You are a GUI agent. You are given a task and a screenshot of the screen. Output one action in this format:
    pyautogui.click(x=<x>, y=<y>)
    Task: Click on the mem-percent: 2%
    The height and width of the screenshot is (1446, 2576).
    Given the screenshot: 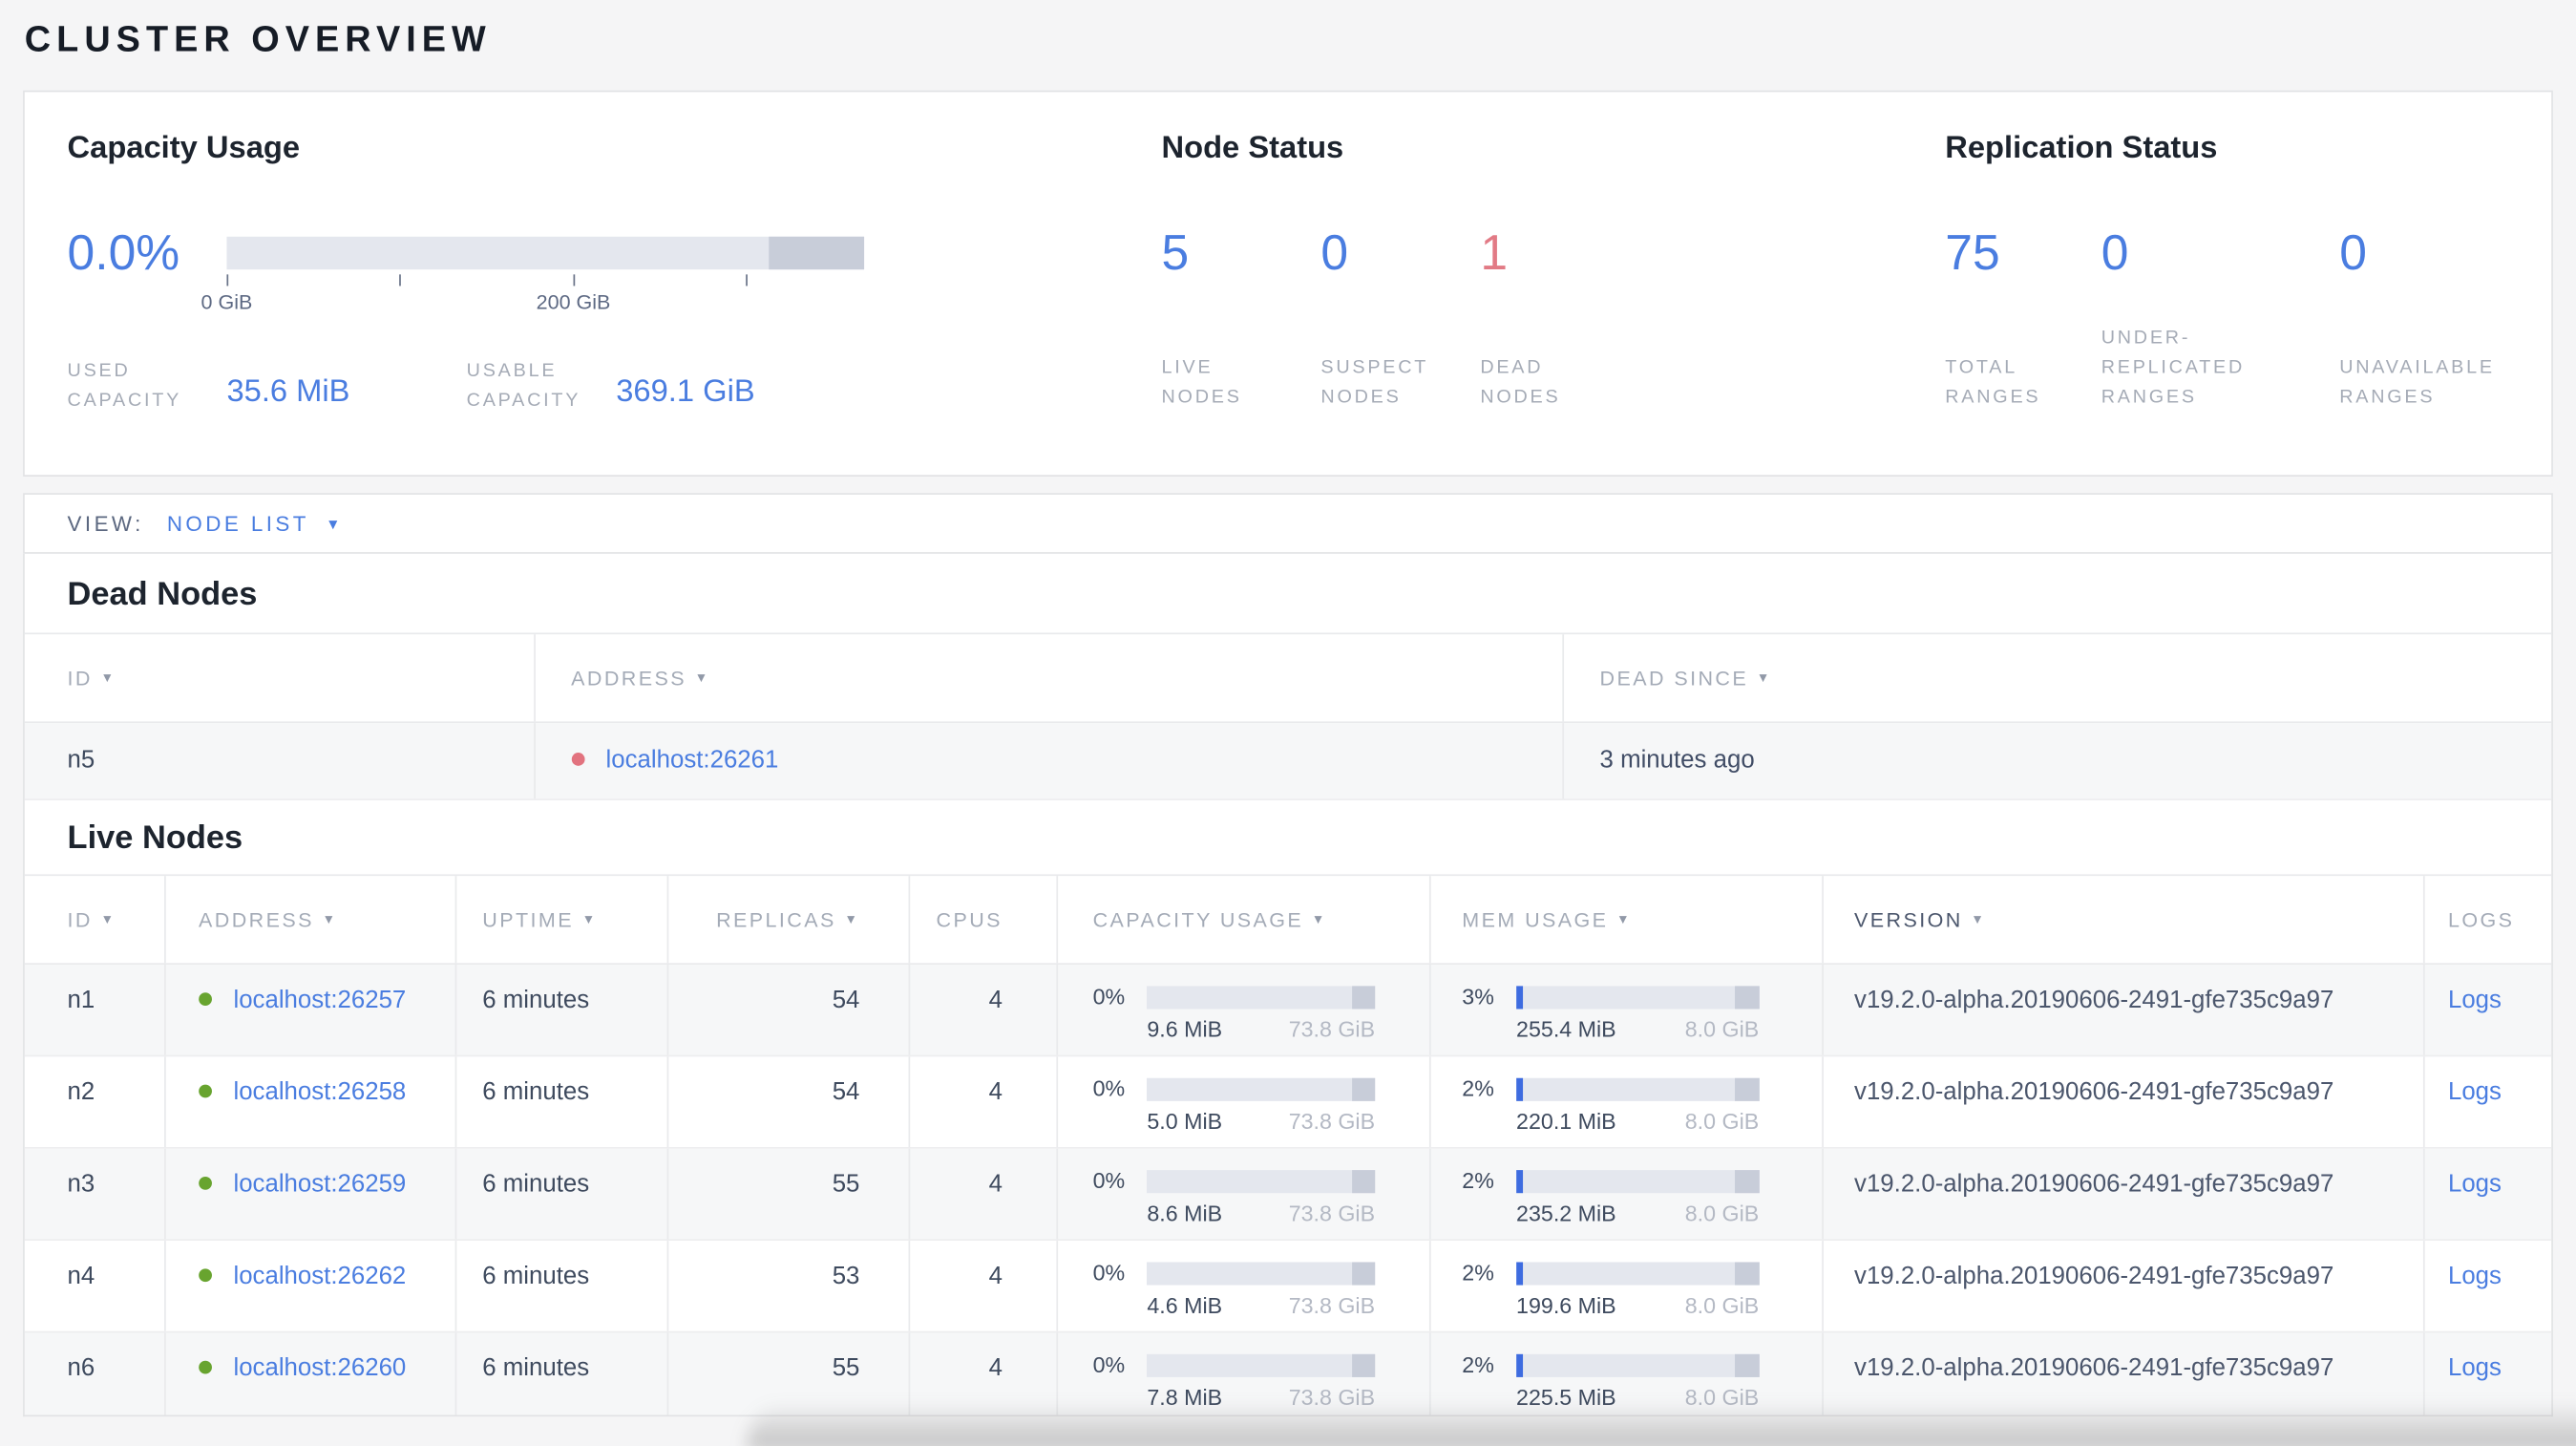 What is the action you would take?
    pyautogui.click(x=1478, y=1273)
    